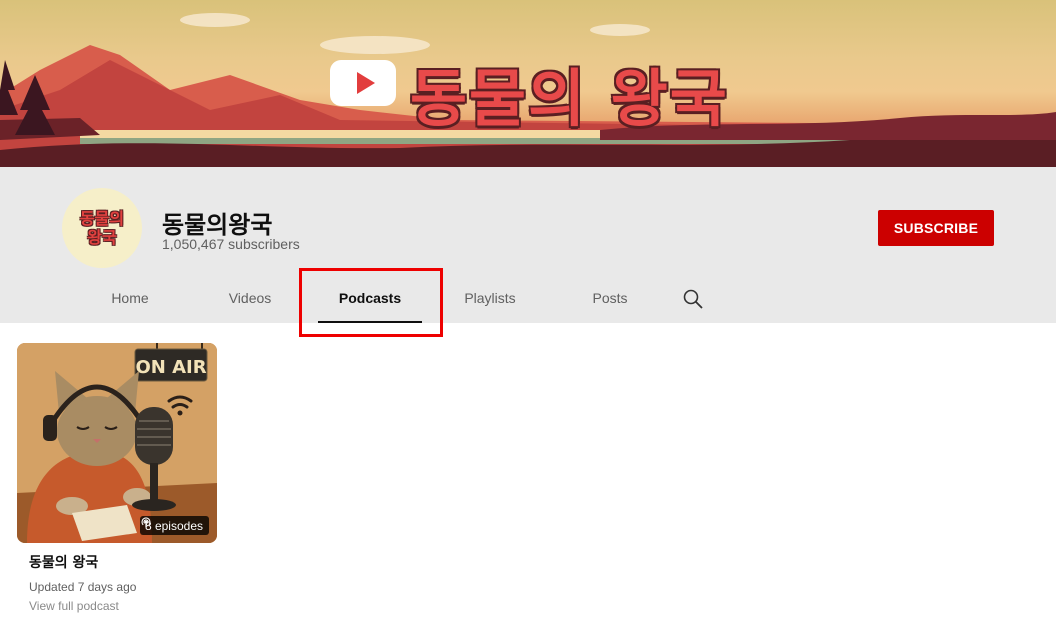 Image resolution: width=1056 pixels, height=631 pixels. What do you see at coordinates (123, 606) in the screenshot?
I see `view-full-podcast-link: View full podcast` at bounding box center [123, 606].